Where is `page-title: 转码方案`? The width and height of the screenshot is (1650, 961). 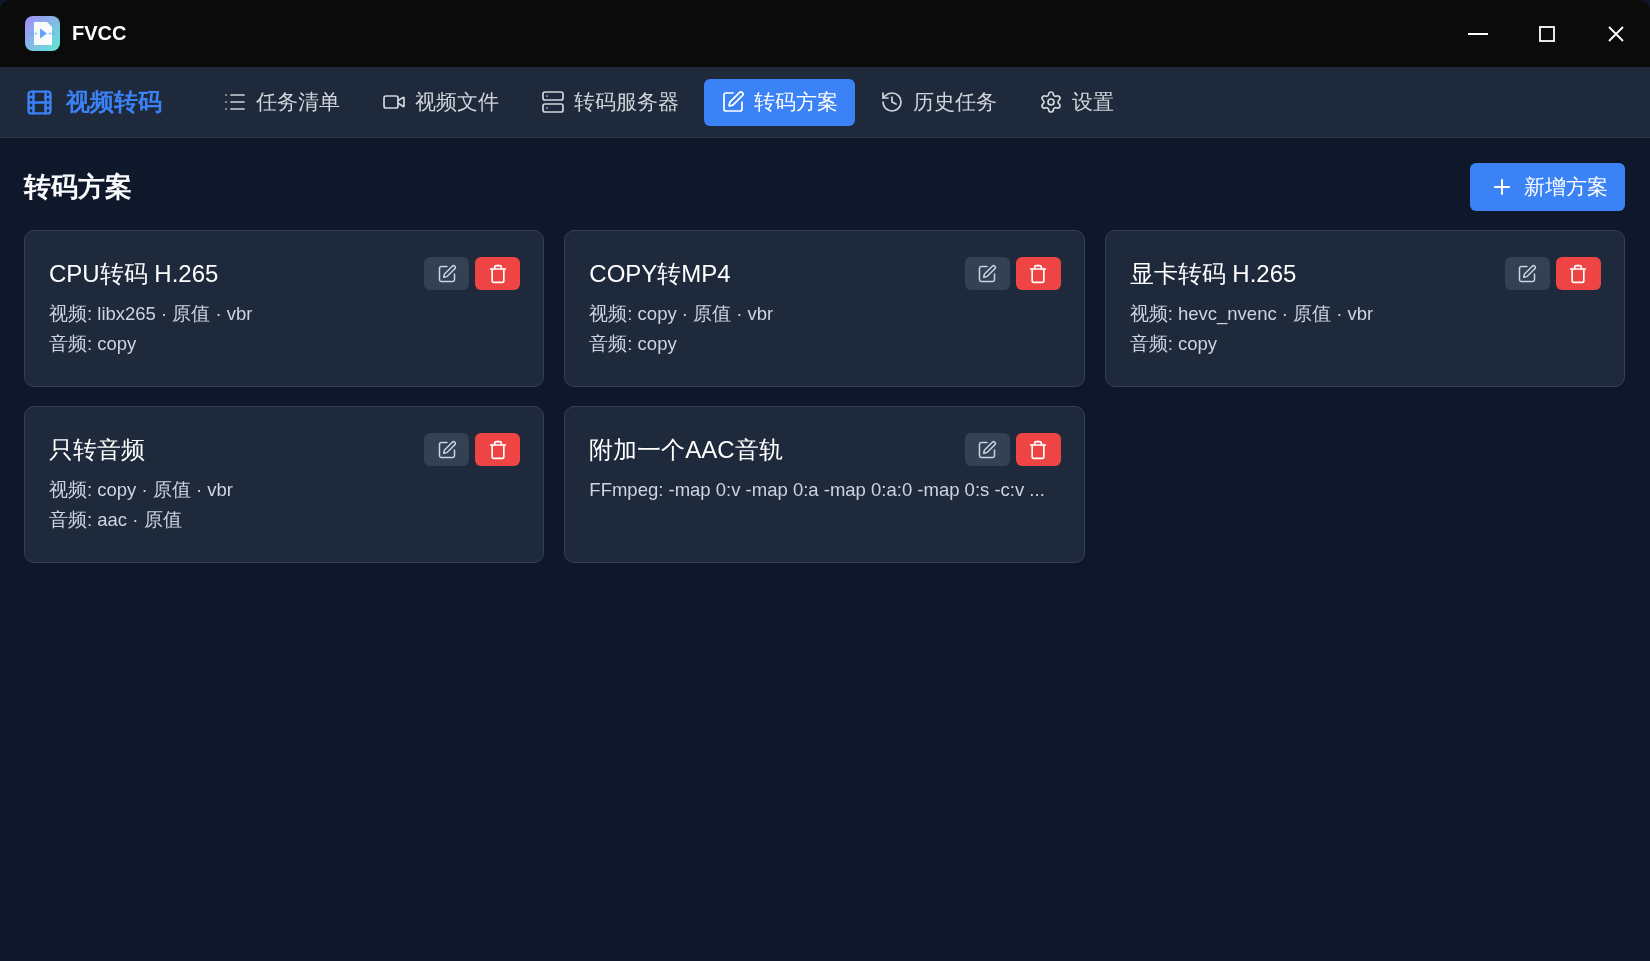
page-title: 转码方案 is located at coordinates (78, 187).